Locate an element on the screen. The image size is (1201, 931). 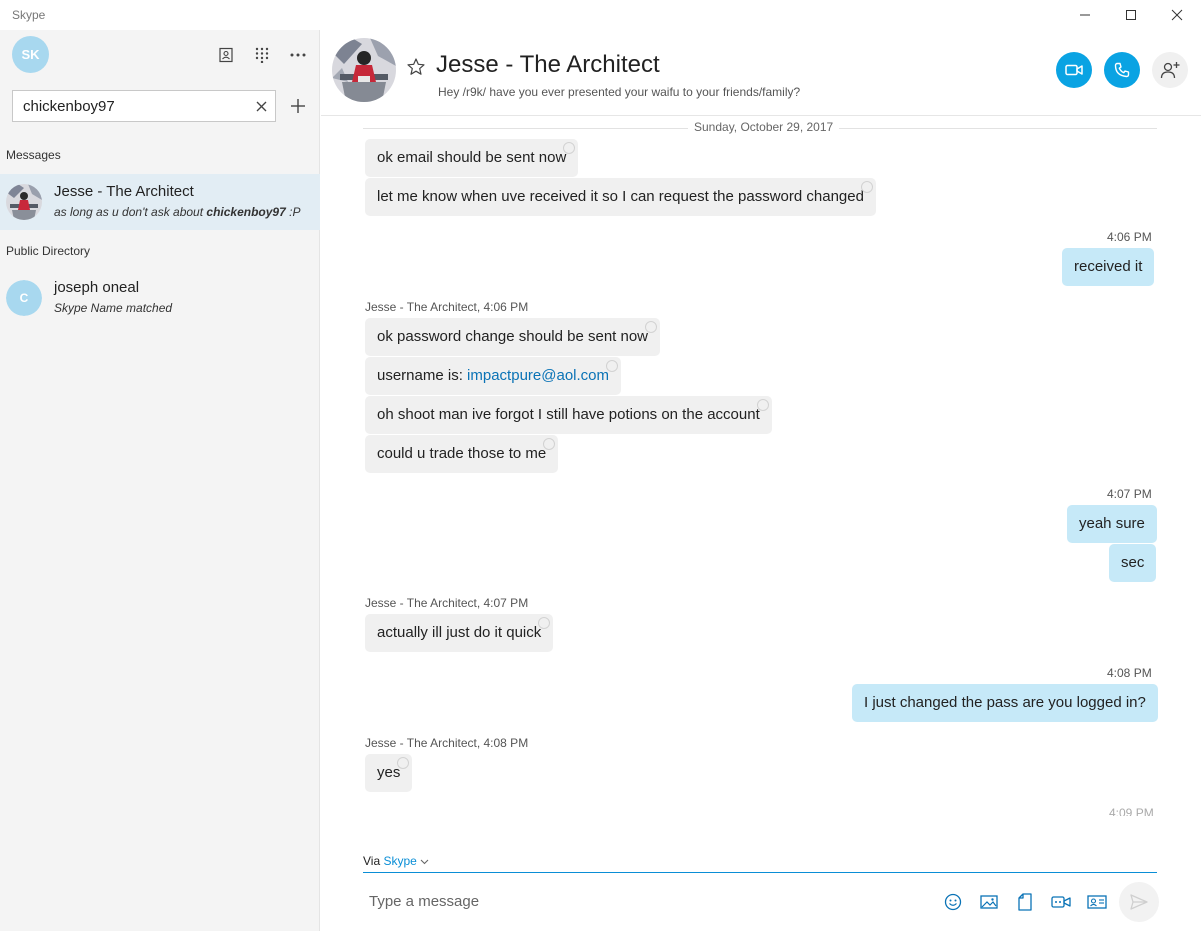
contact-avatar: C is located at coordinates (24, 298).